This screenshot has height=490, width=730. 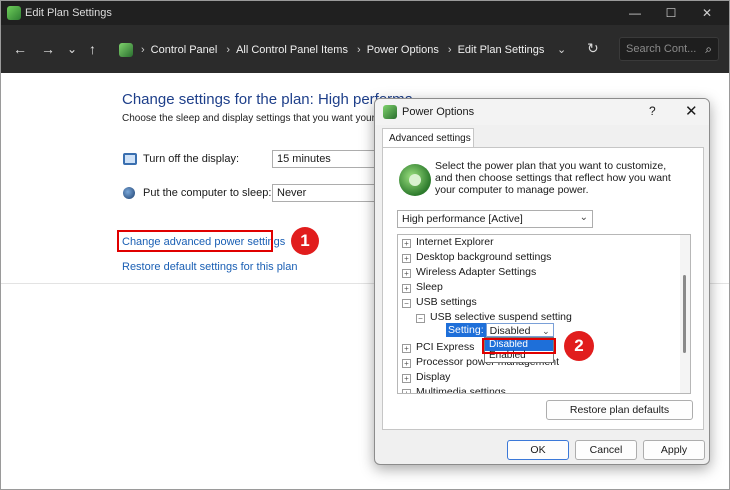 I want to click on highlight-box-disabled-option, so click(x=519, y=346).